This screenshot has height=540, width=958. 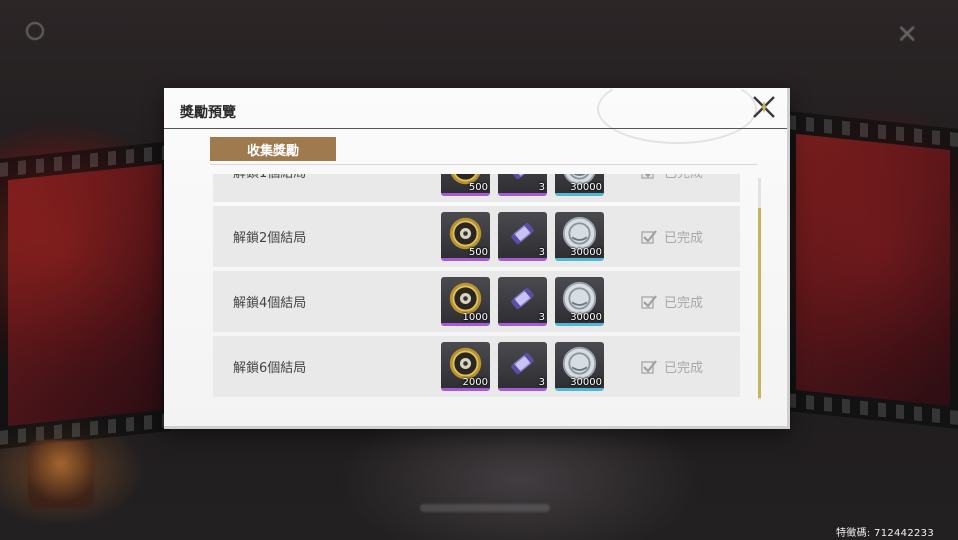 I want to click on reward-quantity: 1000, so click(x=475, y=317).